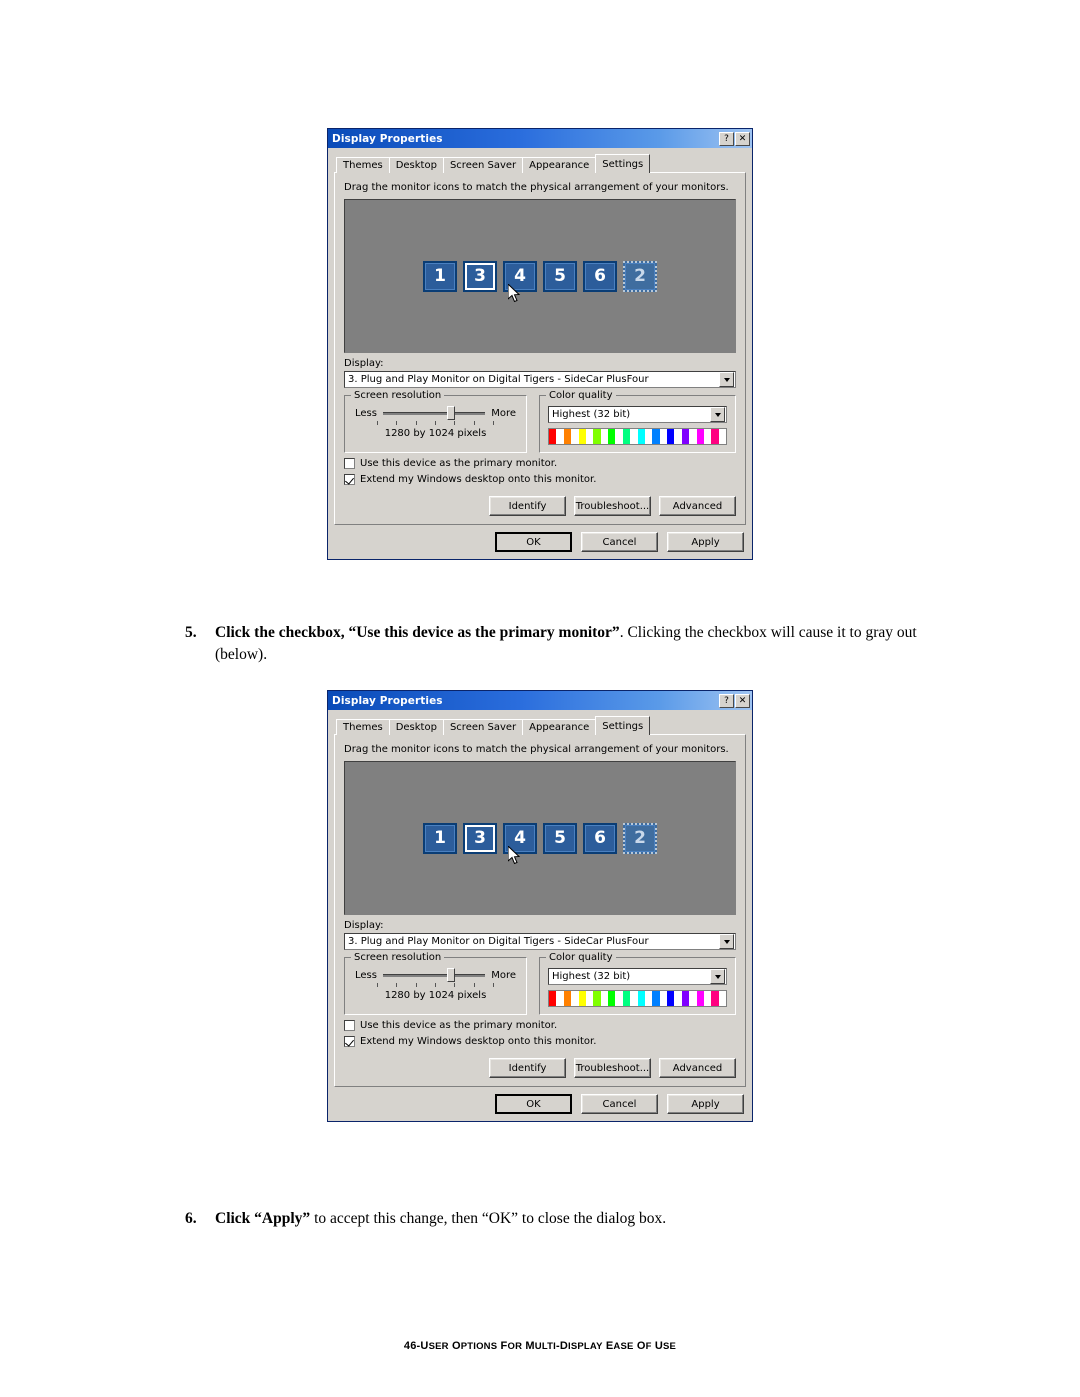  What do you see at coordinates (435, 995) in the screenshot?
I see `resolution-value: 1280 by 1024 pixels` at bounding box center [435, 995].